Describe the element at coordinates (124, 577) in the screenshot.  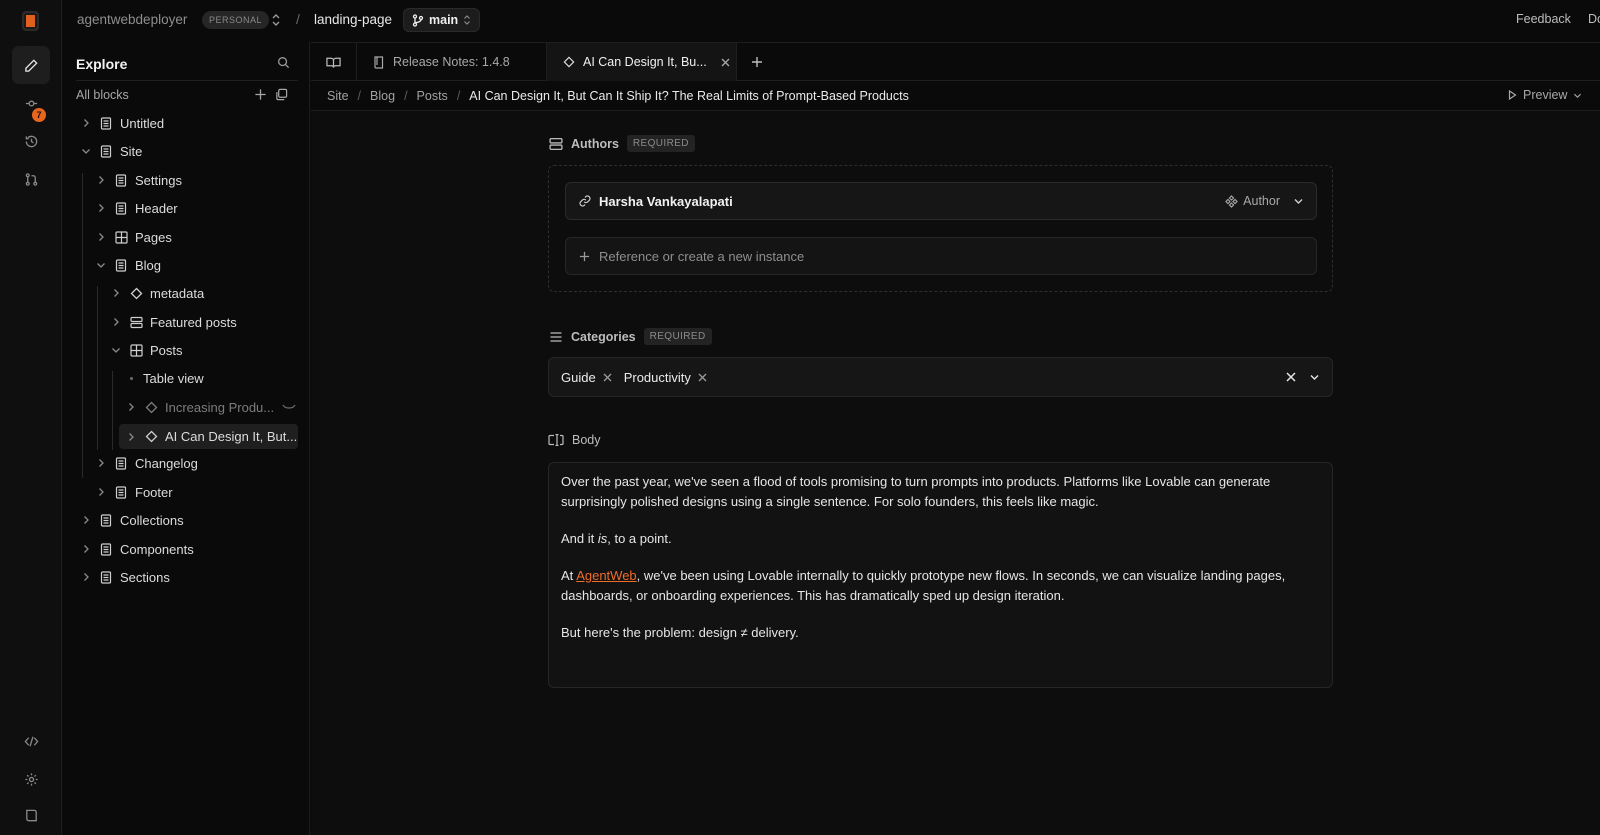
I see `tree-item-sections: Sections` at that location.